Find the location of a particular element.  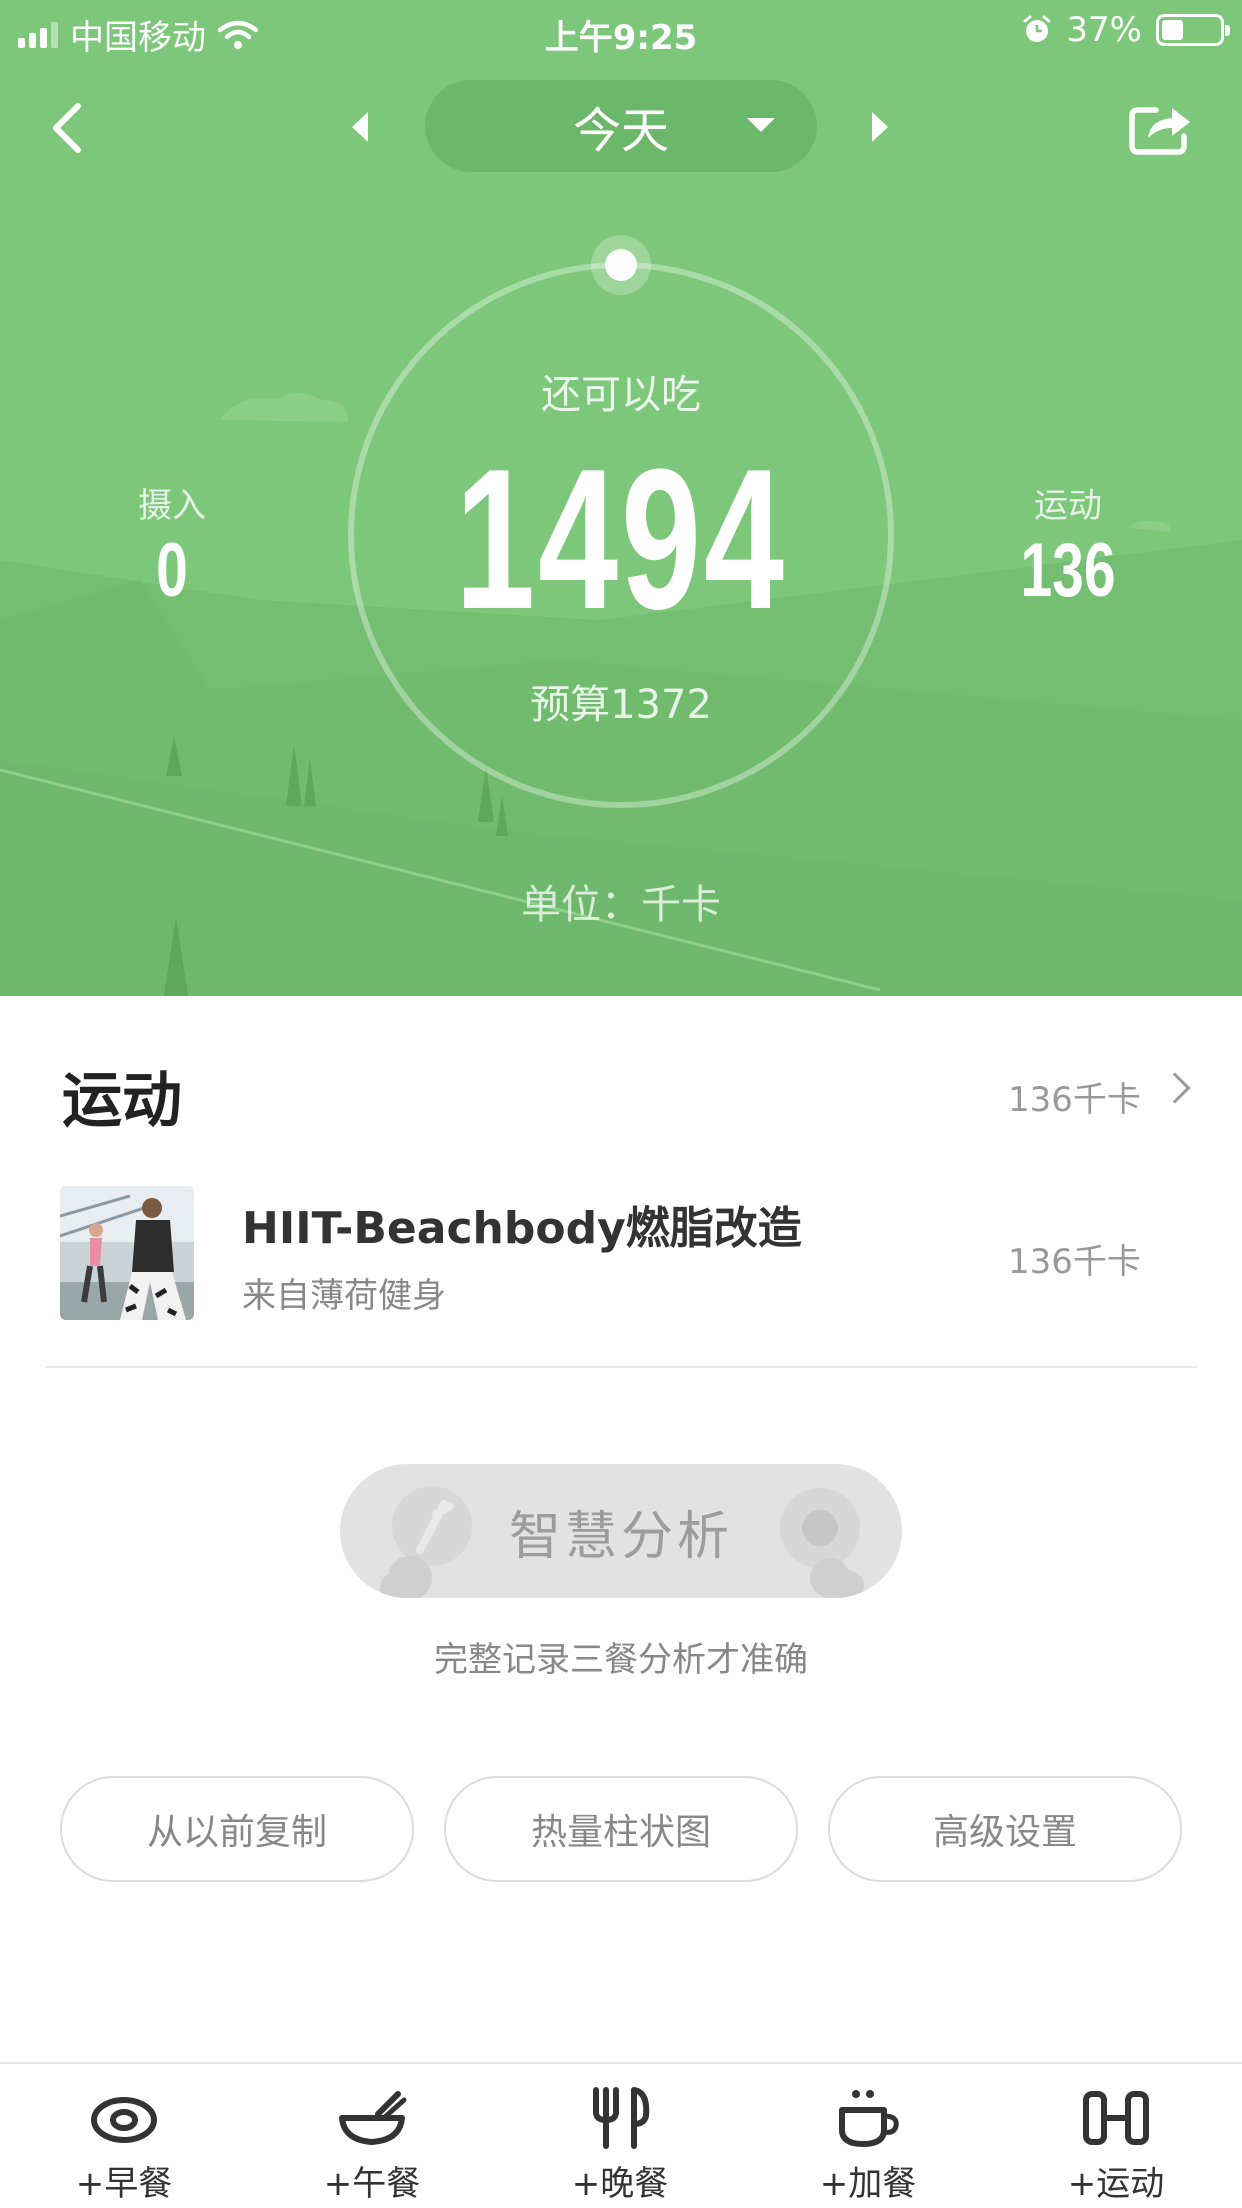

bowl-icon is located at coordinates (373, 2118).